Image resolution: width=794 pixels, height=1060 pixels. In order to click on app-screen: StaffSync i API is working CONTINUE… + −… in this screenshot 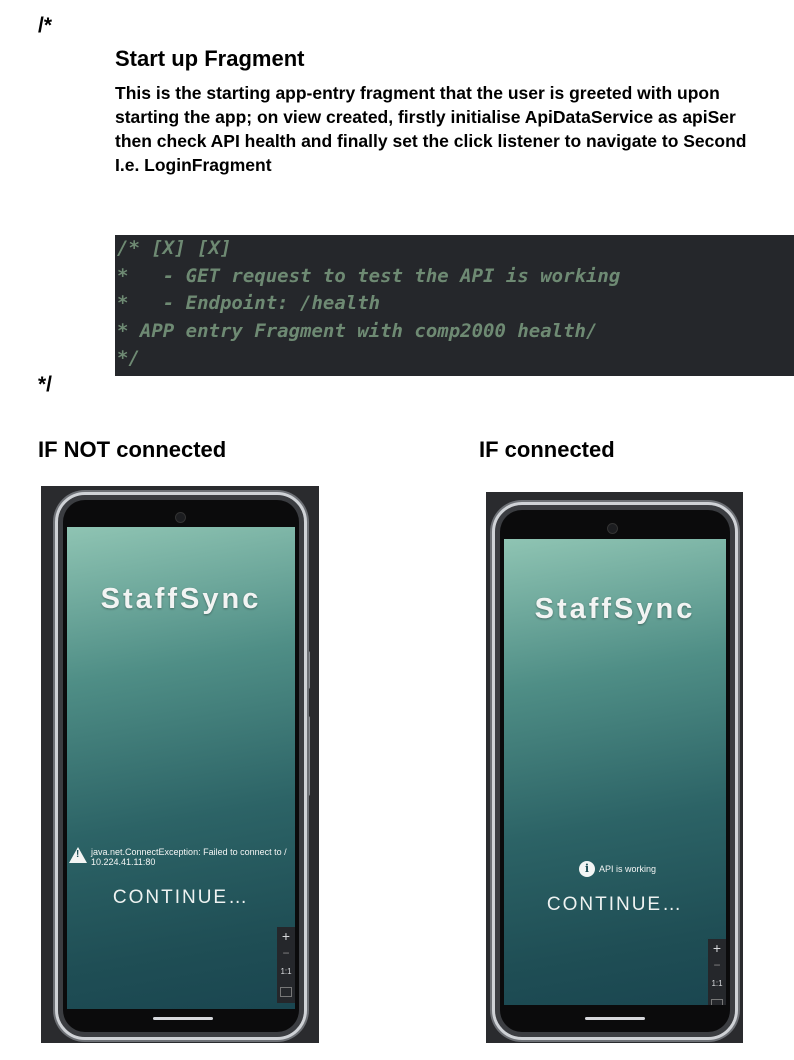, I will do `click(615, 772)`.